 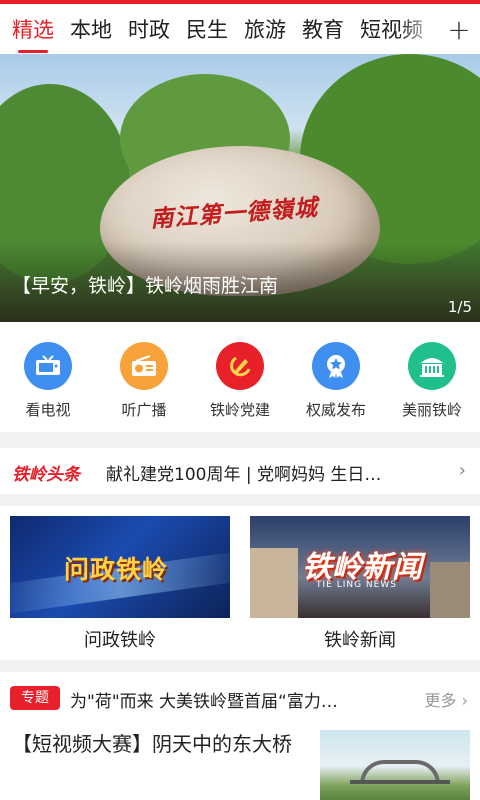 What do you see at coordinates (265, 29) in the screenshot?
I see `tab-lvyou: 旅游` at bounding box center [265, 29].